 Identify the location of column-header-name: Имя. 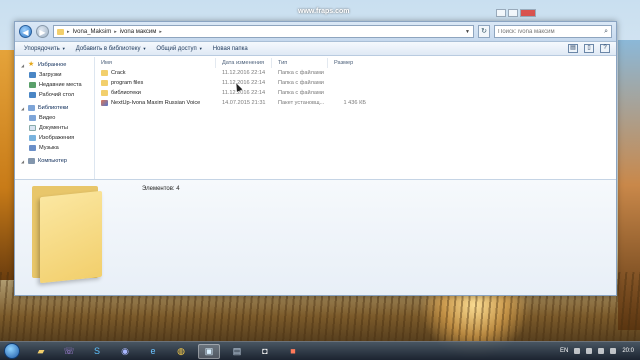
(155, 62).